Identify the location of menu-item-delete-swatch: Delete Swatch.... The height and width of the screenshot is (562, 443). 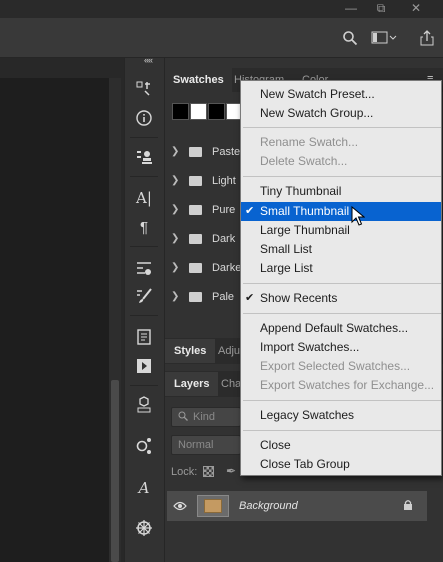
(304, 161).